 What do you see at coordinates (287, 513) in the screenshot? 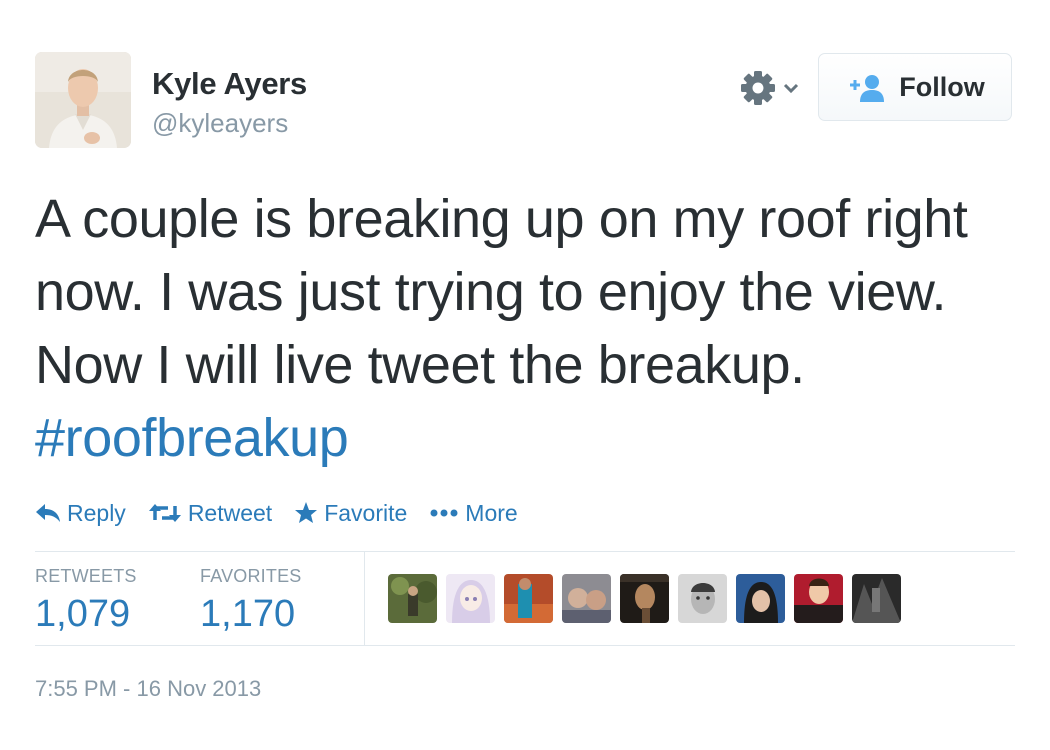
I see `tweet-actions: Reply Retweet Favorite More` at bounding box center [287, 513].